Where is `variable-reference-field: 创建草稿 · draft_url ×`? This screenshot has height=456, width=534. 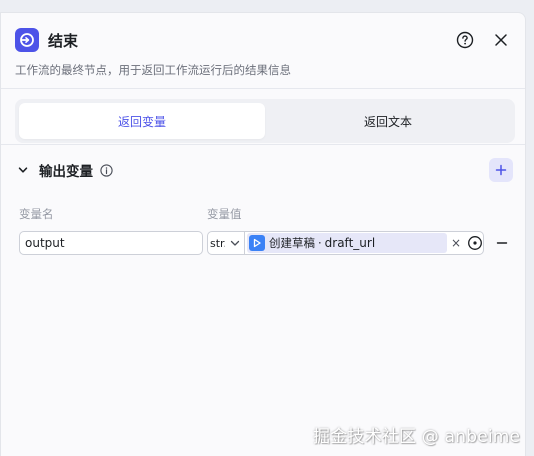 variable-reference-field: 创建草稿 · draft_url × is located at coordinates (364, 243).